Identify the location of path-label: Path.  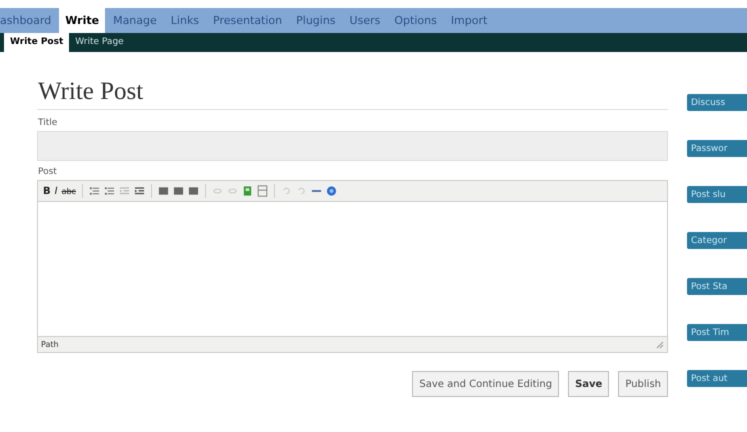
(50, 344).